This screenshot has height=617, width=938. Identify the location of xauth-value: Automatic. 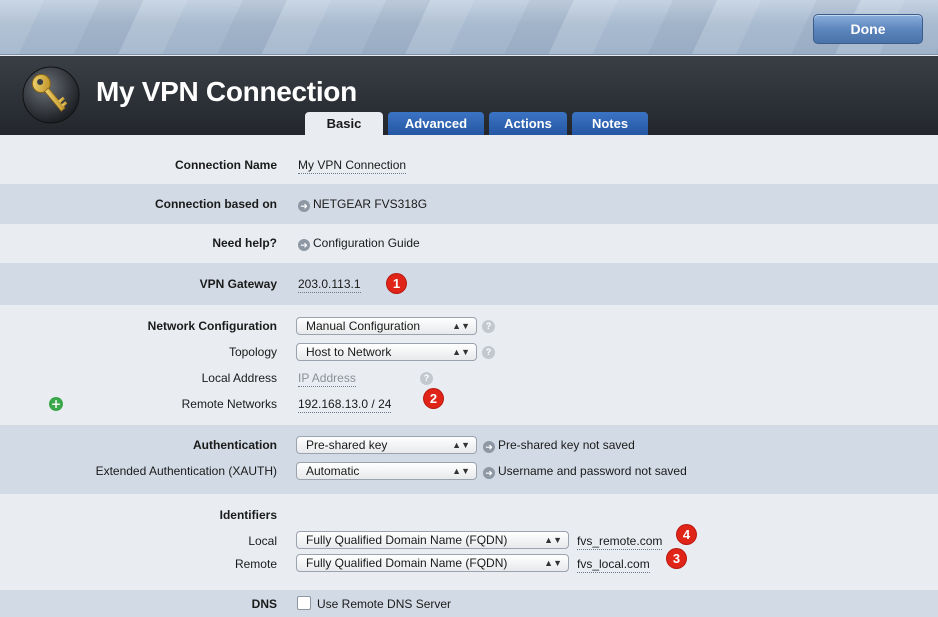
(333, 471).